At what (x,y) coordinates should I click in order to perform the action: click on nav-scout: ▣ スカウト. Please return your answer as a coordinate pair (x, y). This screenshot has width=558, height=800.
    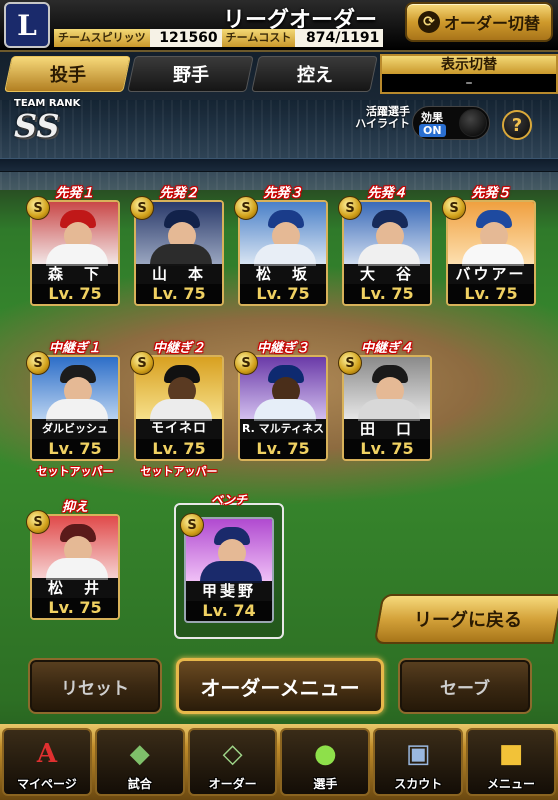
    Looking at the image, I should click on (418, 762).